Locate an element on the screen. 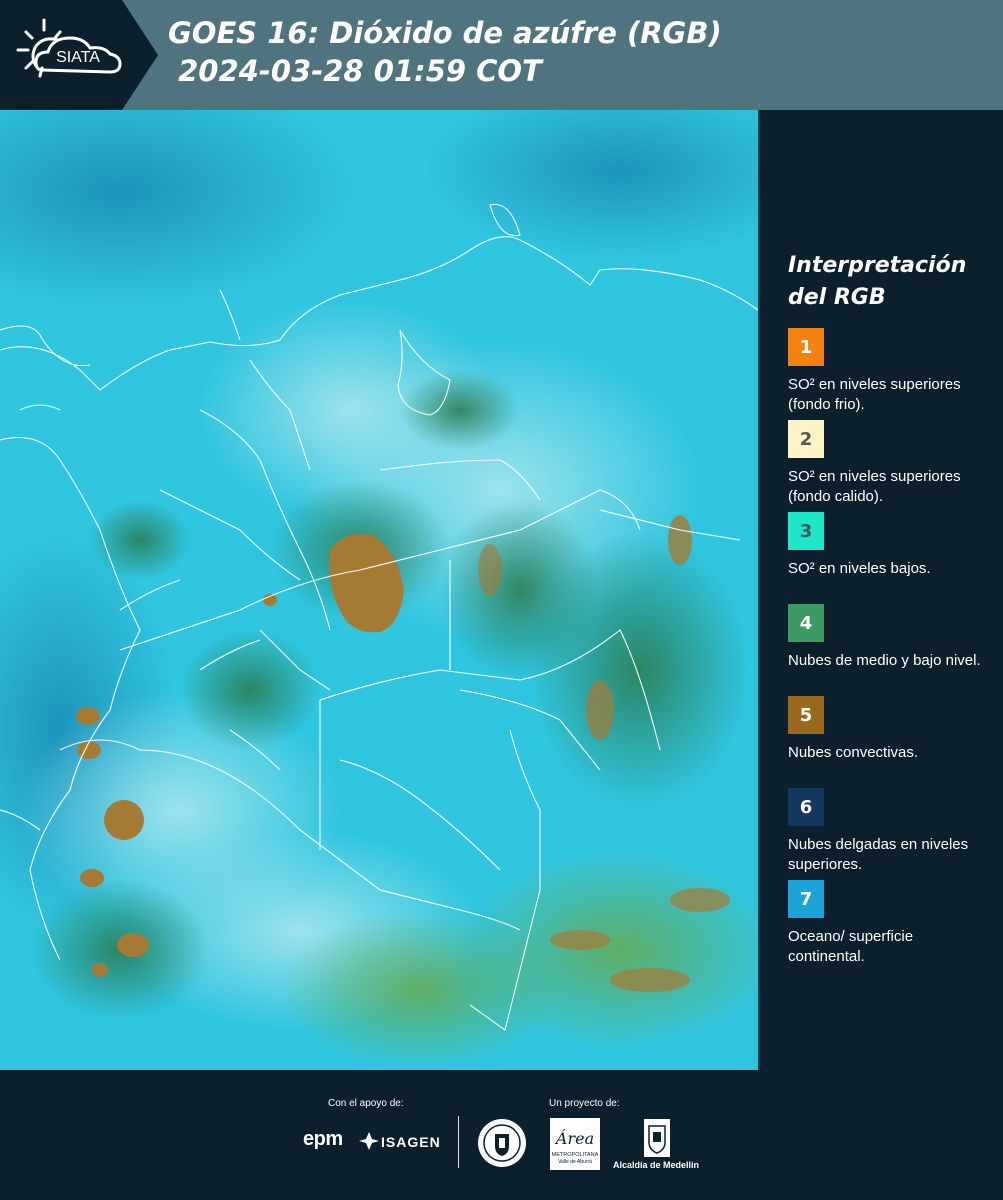  legend-swatch: 4 is located at coordinates (806, 623).